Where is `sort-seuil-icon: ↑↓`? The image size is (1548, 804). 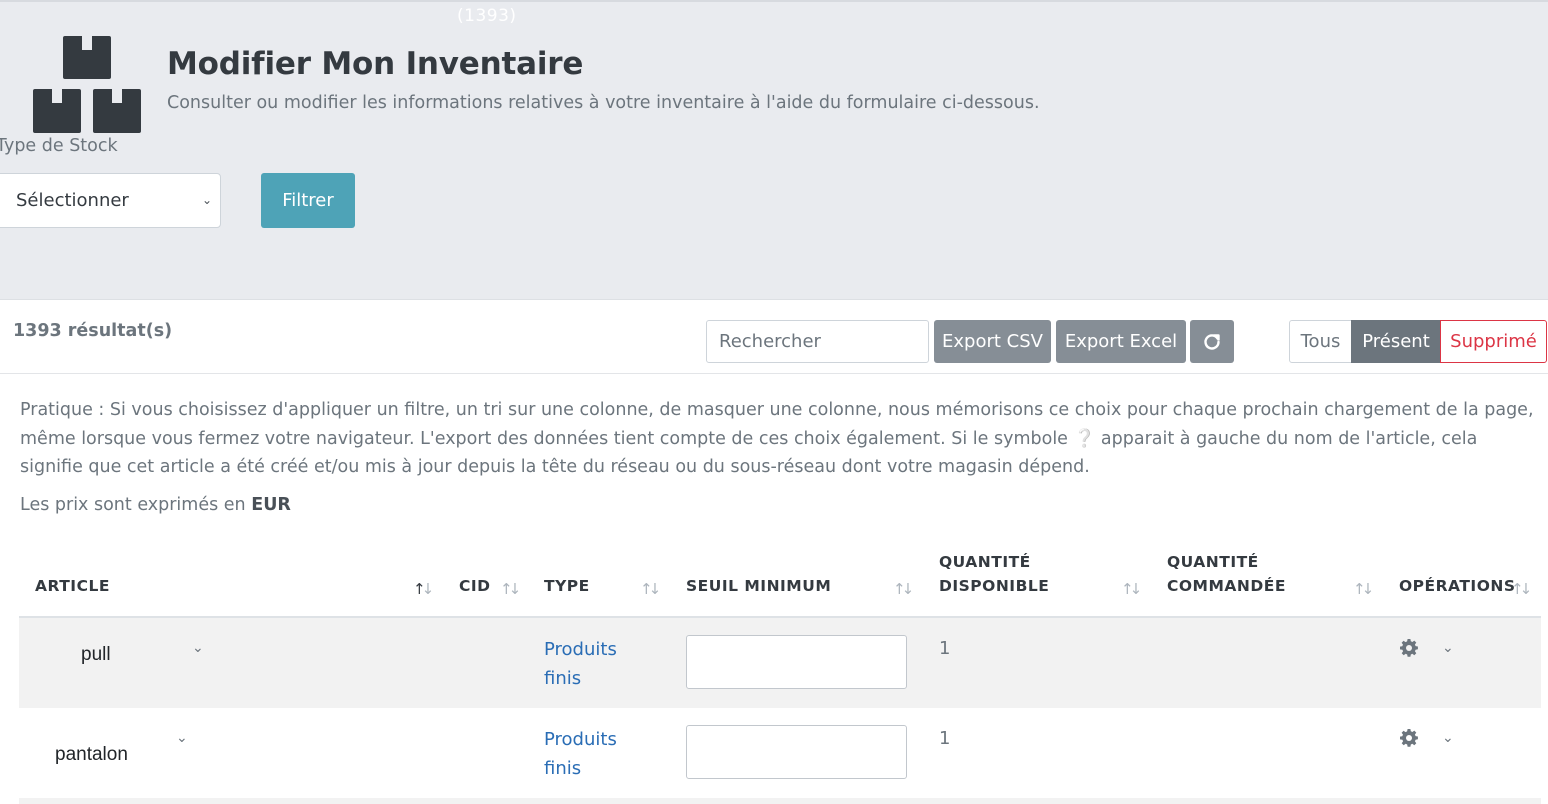
sort-seuil-icon: ↑↓ is located at coordinates (903, 589).